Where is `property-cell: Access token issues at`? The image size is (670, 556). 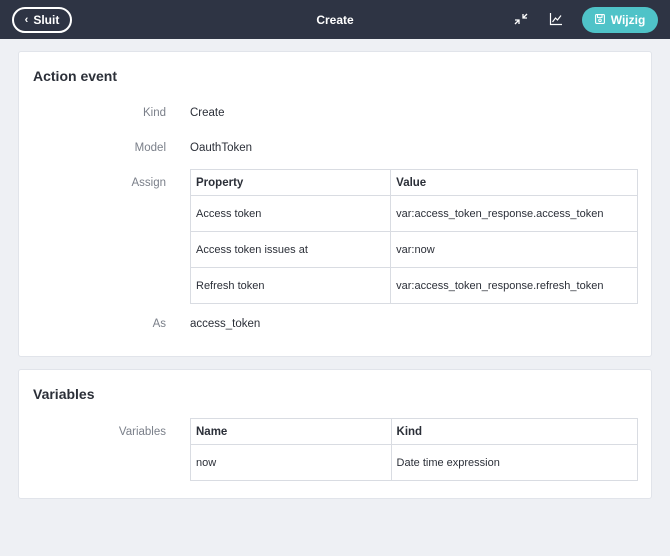 property-cell: Access token issues at is located at coordinates (290, 249).